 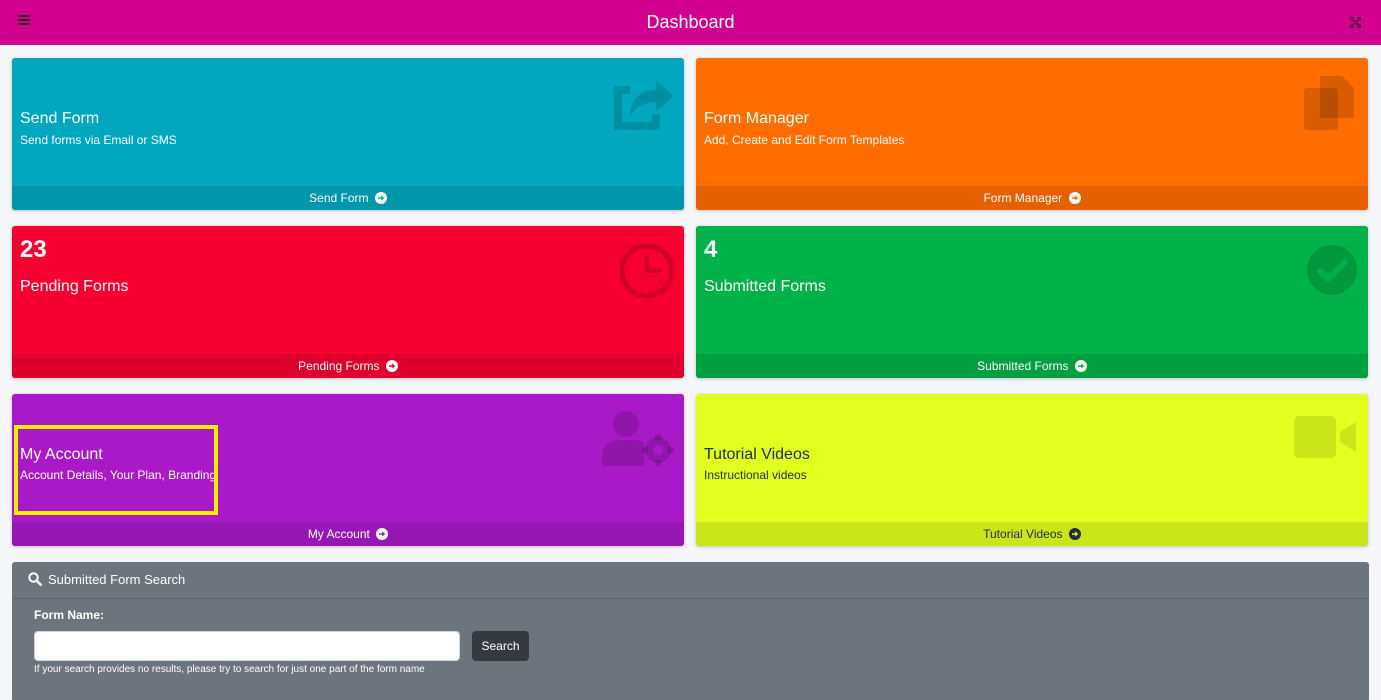 I want to click on card-subtitle: Add, Create and Edit Form Templates, so click(x=804, y=140).